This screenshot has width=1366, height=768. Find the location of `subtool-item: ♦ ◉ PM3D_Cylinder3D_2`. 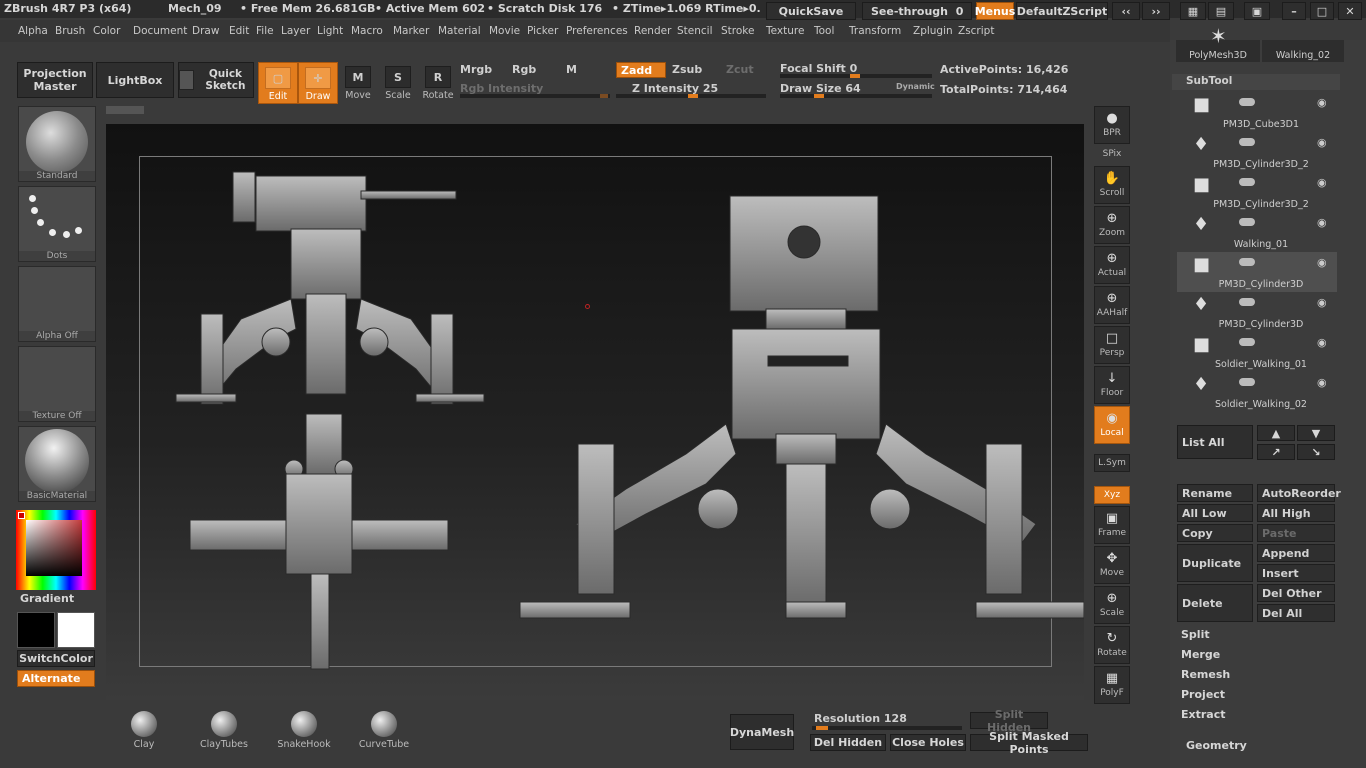

subtool-item: ♦ ◉ PM3D_Cylinder3D_2 is located at coordinates (1257, 152).